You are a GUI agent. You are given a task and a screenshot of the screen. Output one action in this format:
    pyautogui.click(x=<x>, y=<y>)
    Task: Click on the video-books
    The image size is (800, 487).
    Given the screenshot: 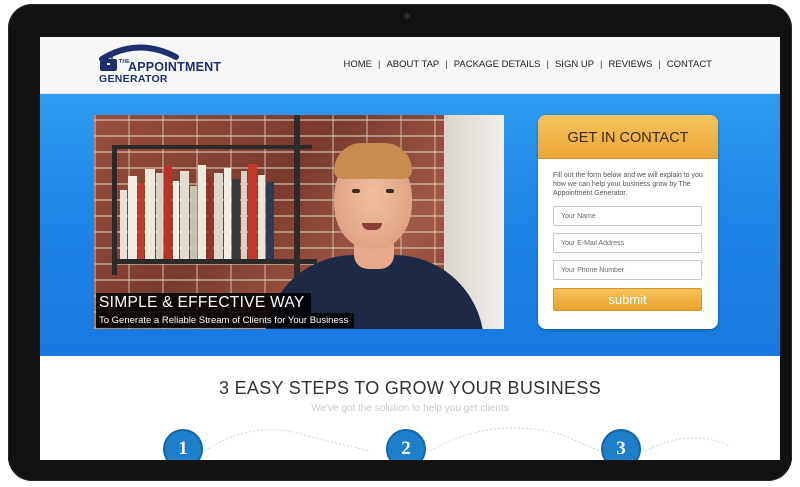 What is the action you would take?
    pyautogui.click(x=210, y=210)
    